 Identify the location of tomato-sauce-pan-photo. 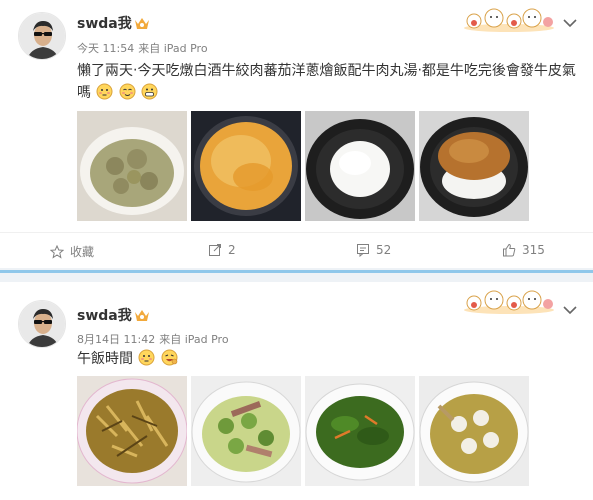
(246, 166).